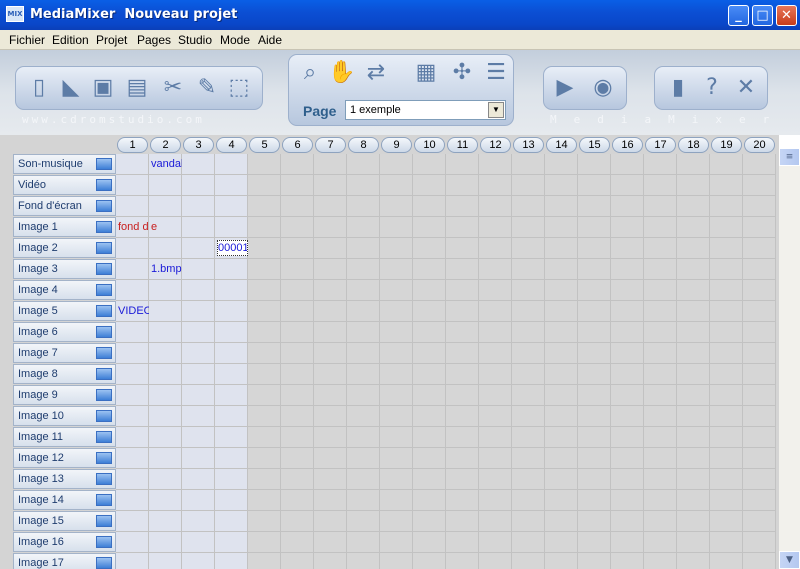 The width and height of the screenshot is (800, 569). Describe the element at coordinates (429, 145) in the screenshot. I see `column-header-10: 10` at that location.